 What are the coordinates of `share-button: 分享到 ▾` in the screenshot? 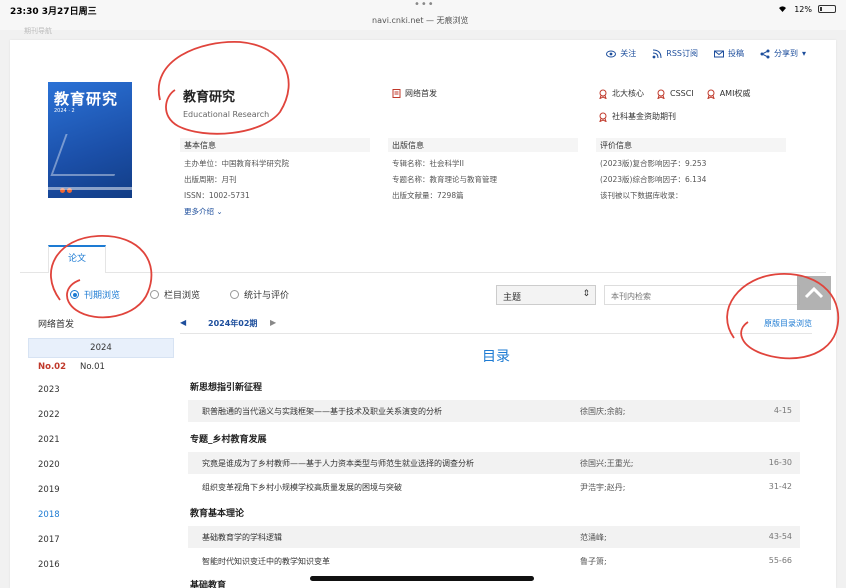 It's located at (783, 53).